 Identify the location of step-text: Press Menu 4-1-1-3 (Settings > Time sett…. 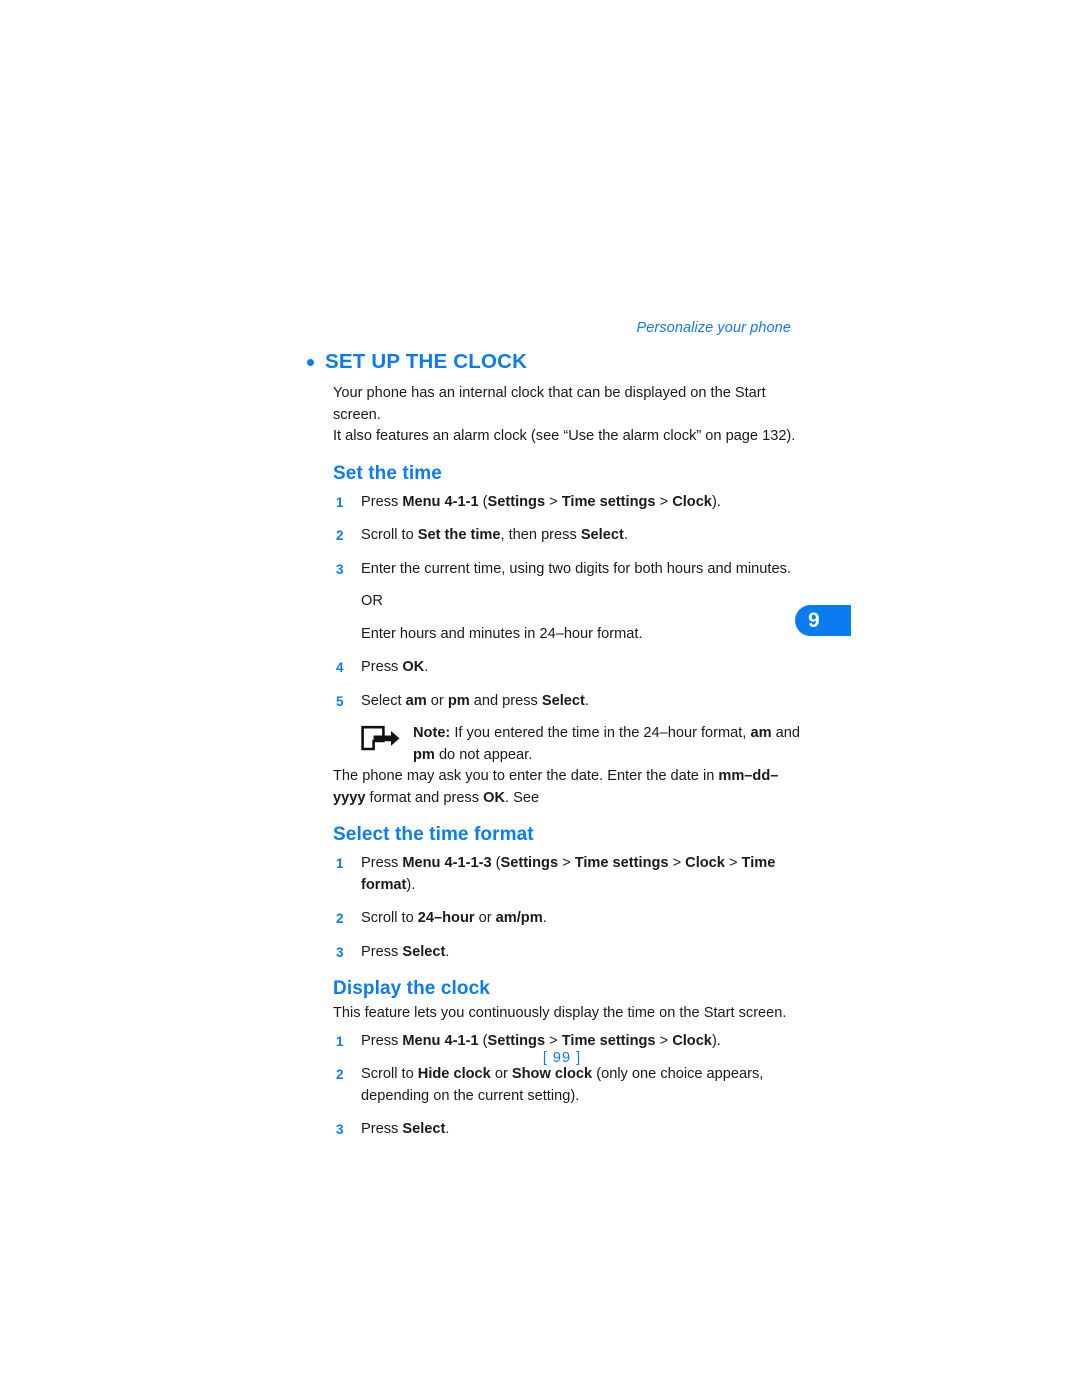
(568, 874).